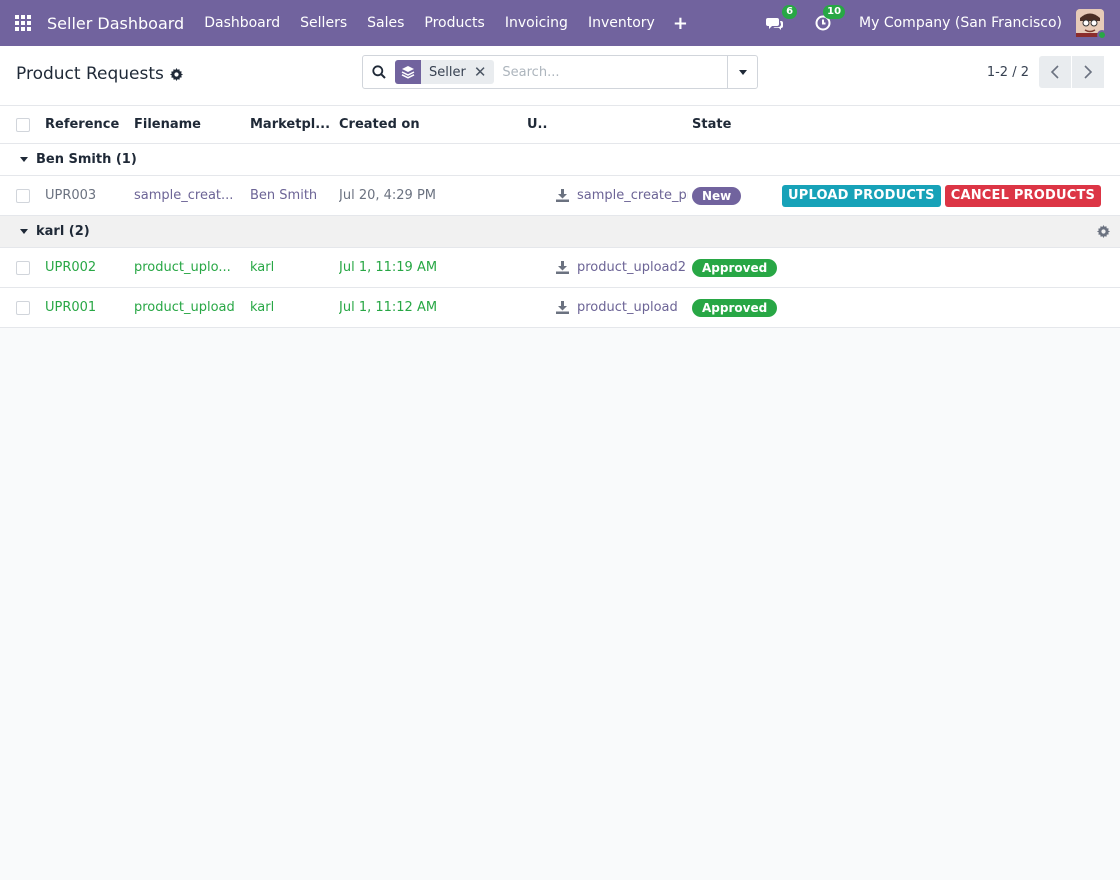  What do you see at coordinates (71, 195) in the screenshot?
I see `cell-reference: UPR003` at bounding box center [71, 195].